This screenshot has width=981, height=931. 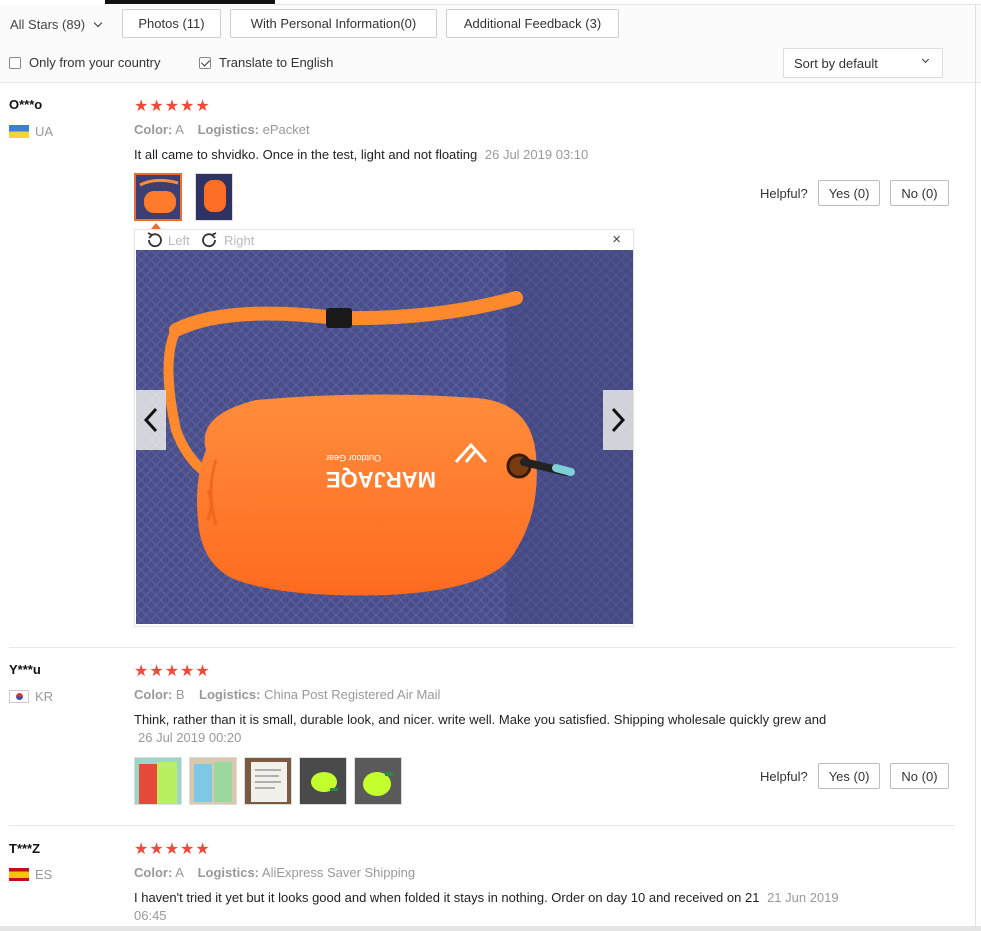 I want to click on sort-label: Sort by default, so click(x=836, y=63).